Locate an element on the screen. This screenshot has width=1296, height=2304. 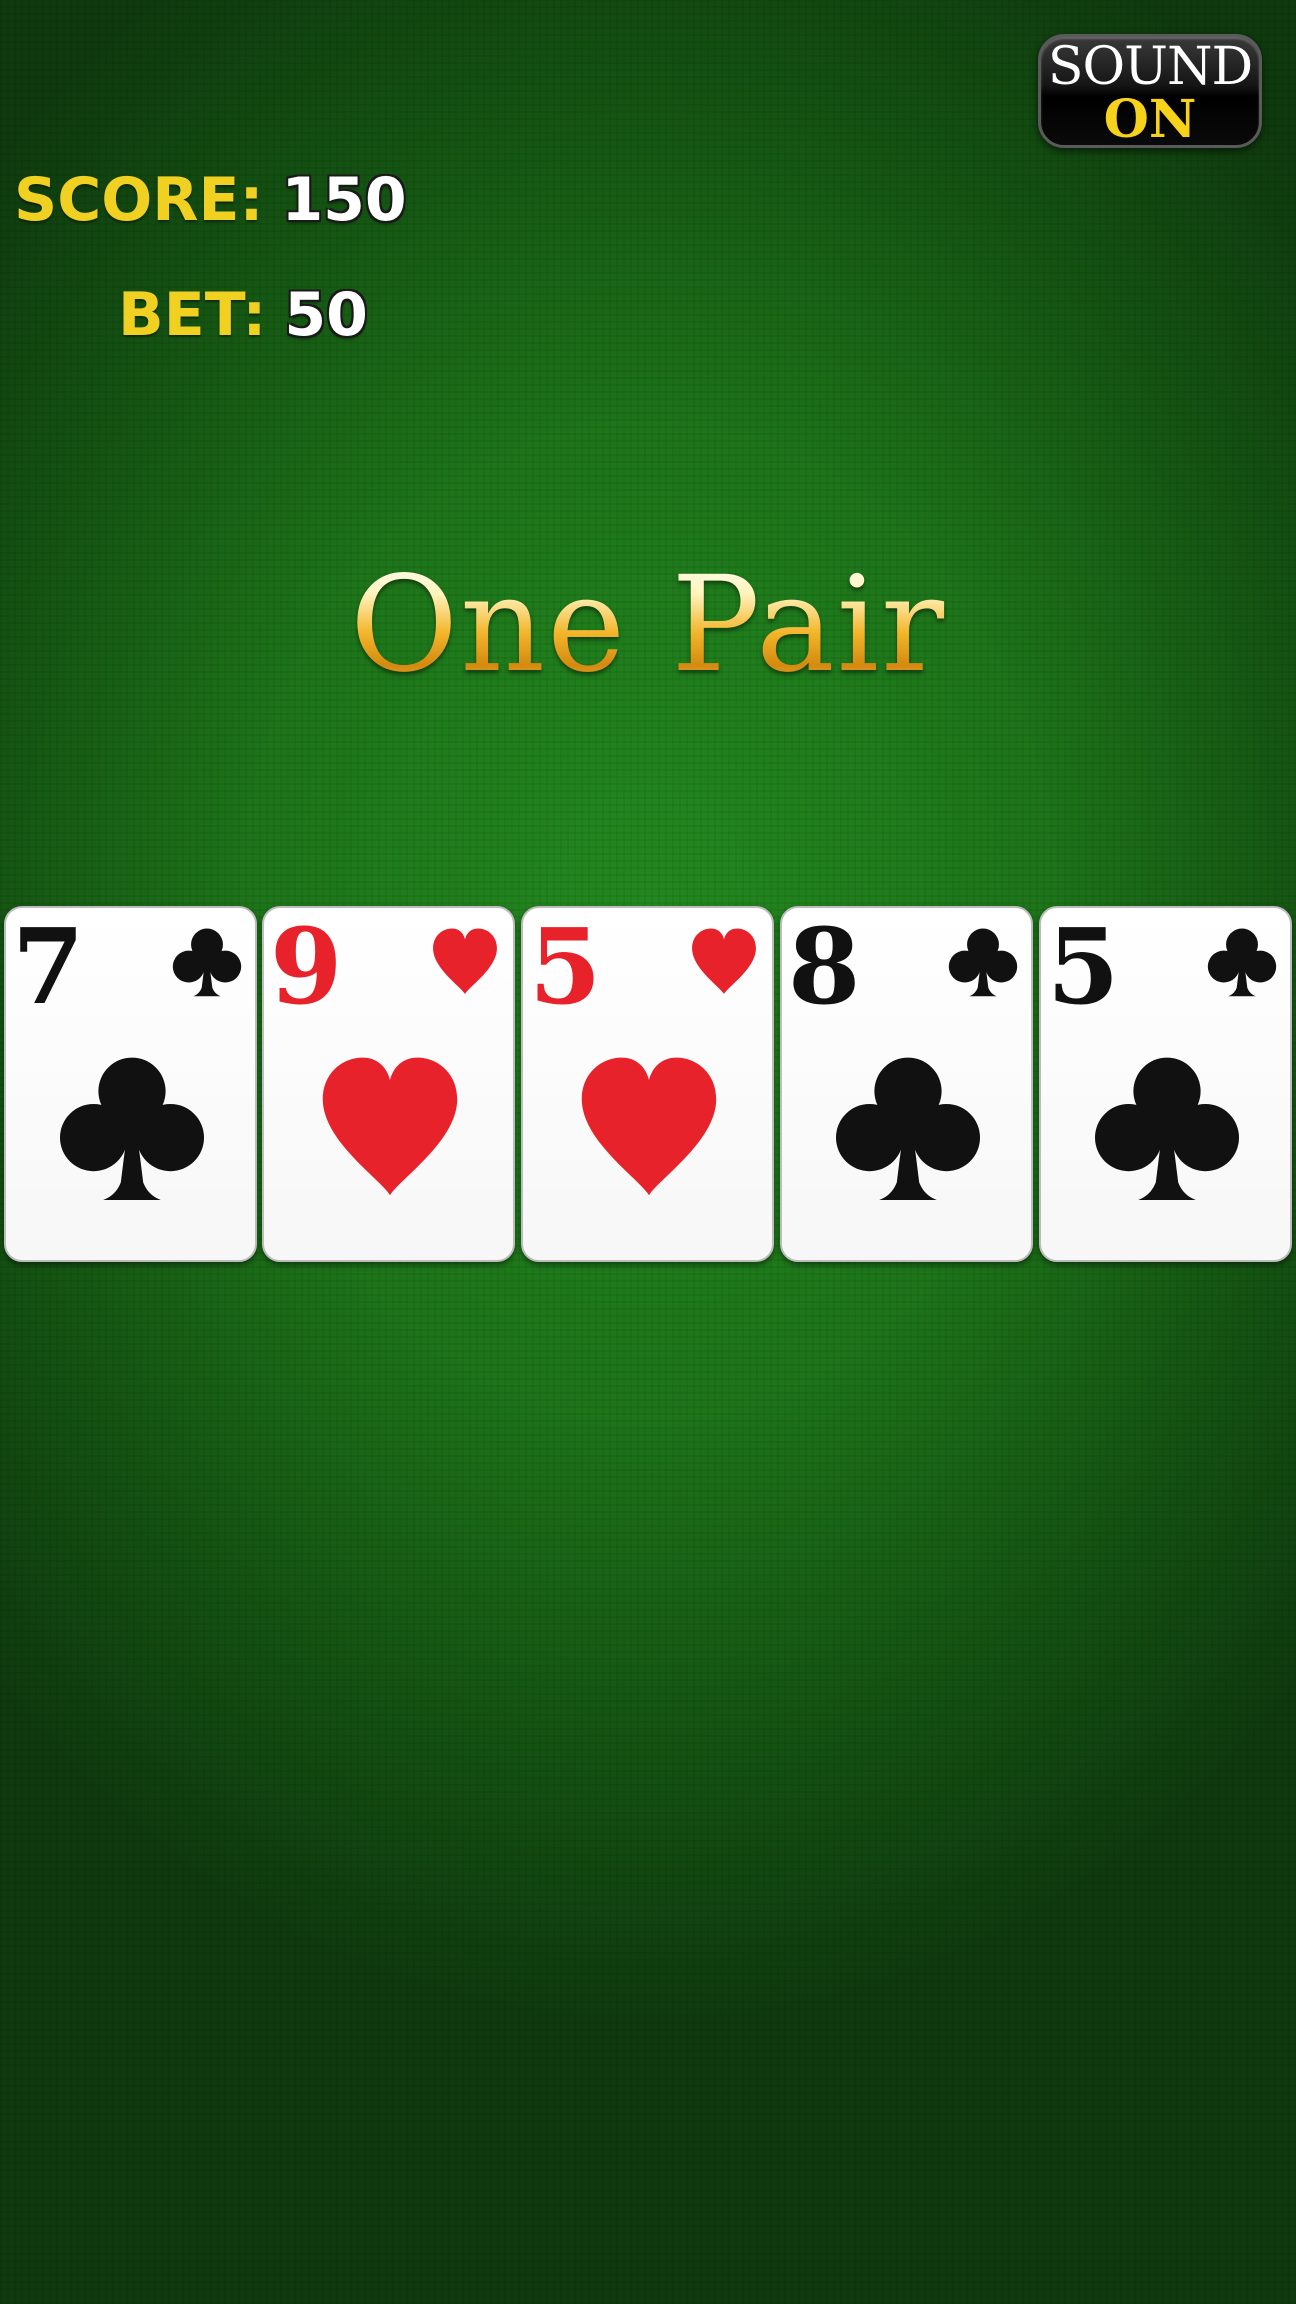
card-rank: 9 is located at coordinates (306, 966).